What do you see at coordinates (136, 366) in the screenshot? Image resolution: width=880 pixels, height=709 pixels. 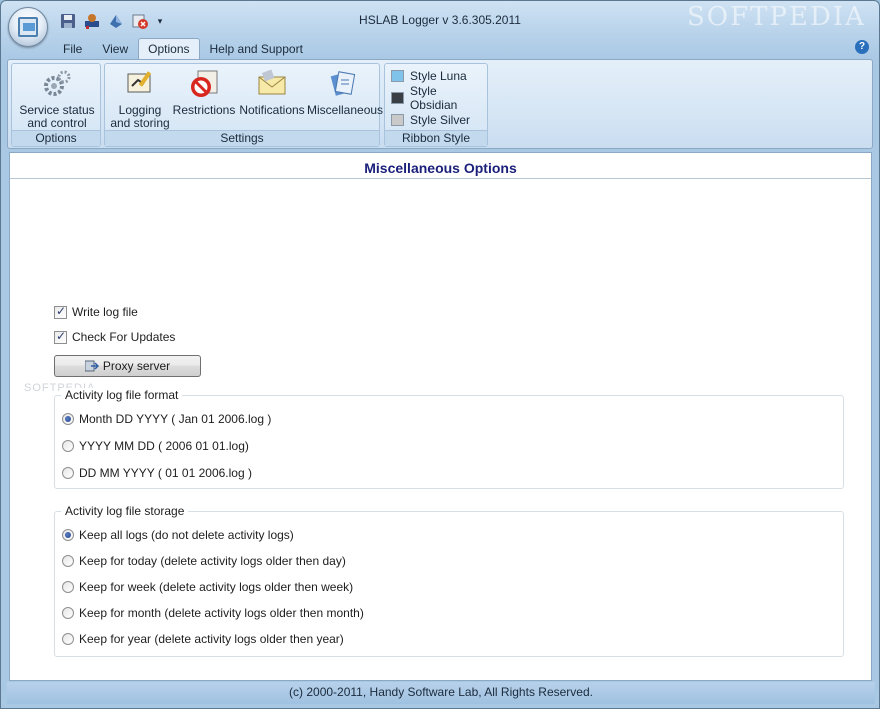 I see `proxy-server-label: Proxy server` at bounding box center [136, 366].